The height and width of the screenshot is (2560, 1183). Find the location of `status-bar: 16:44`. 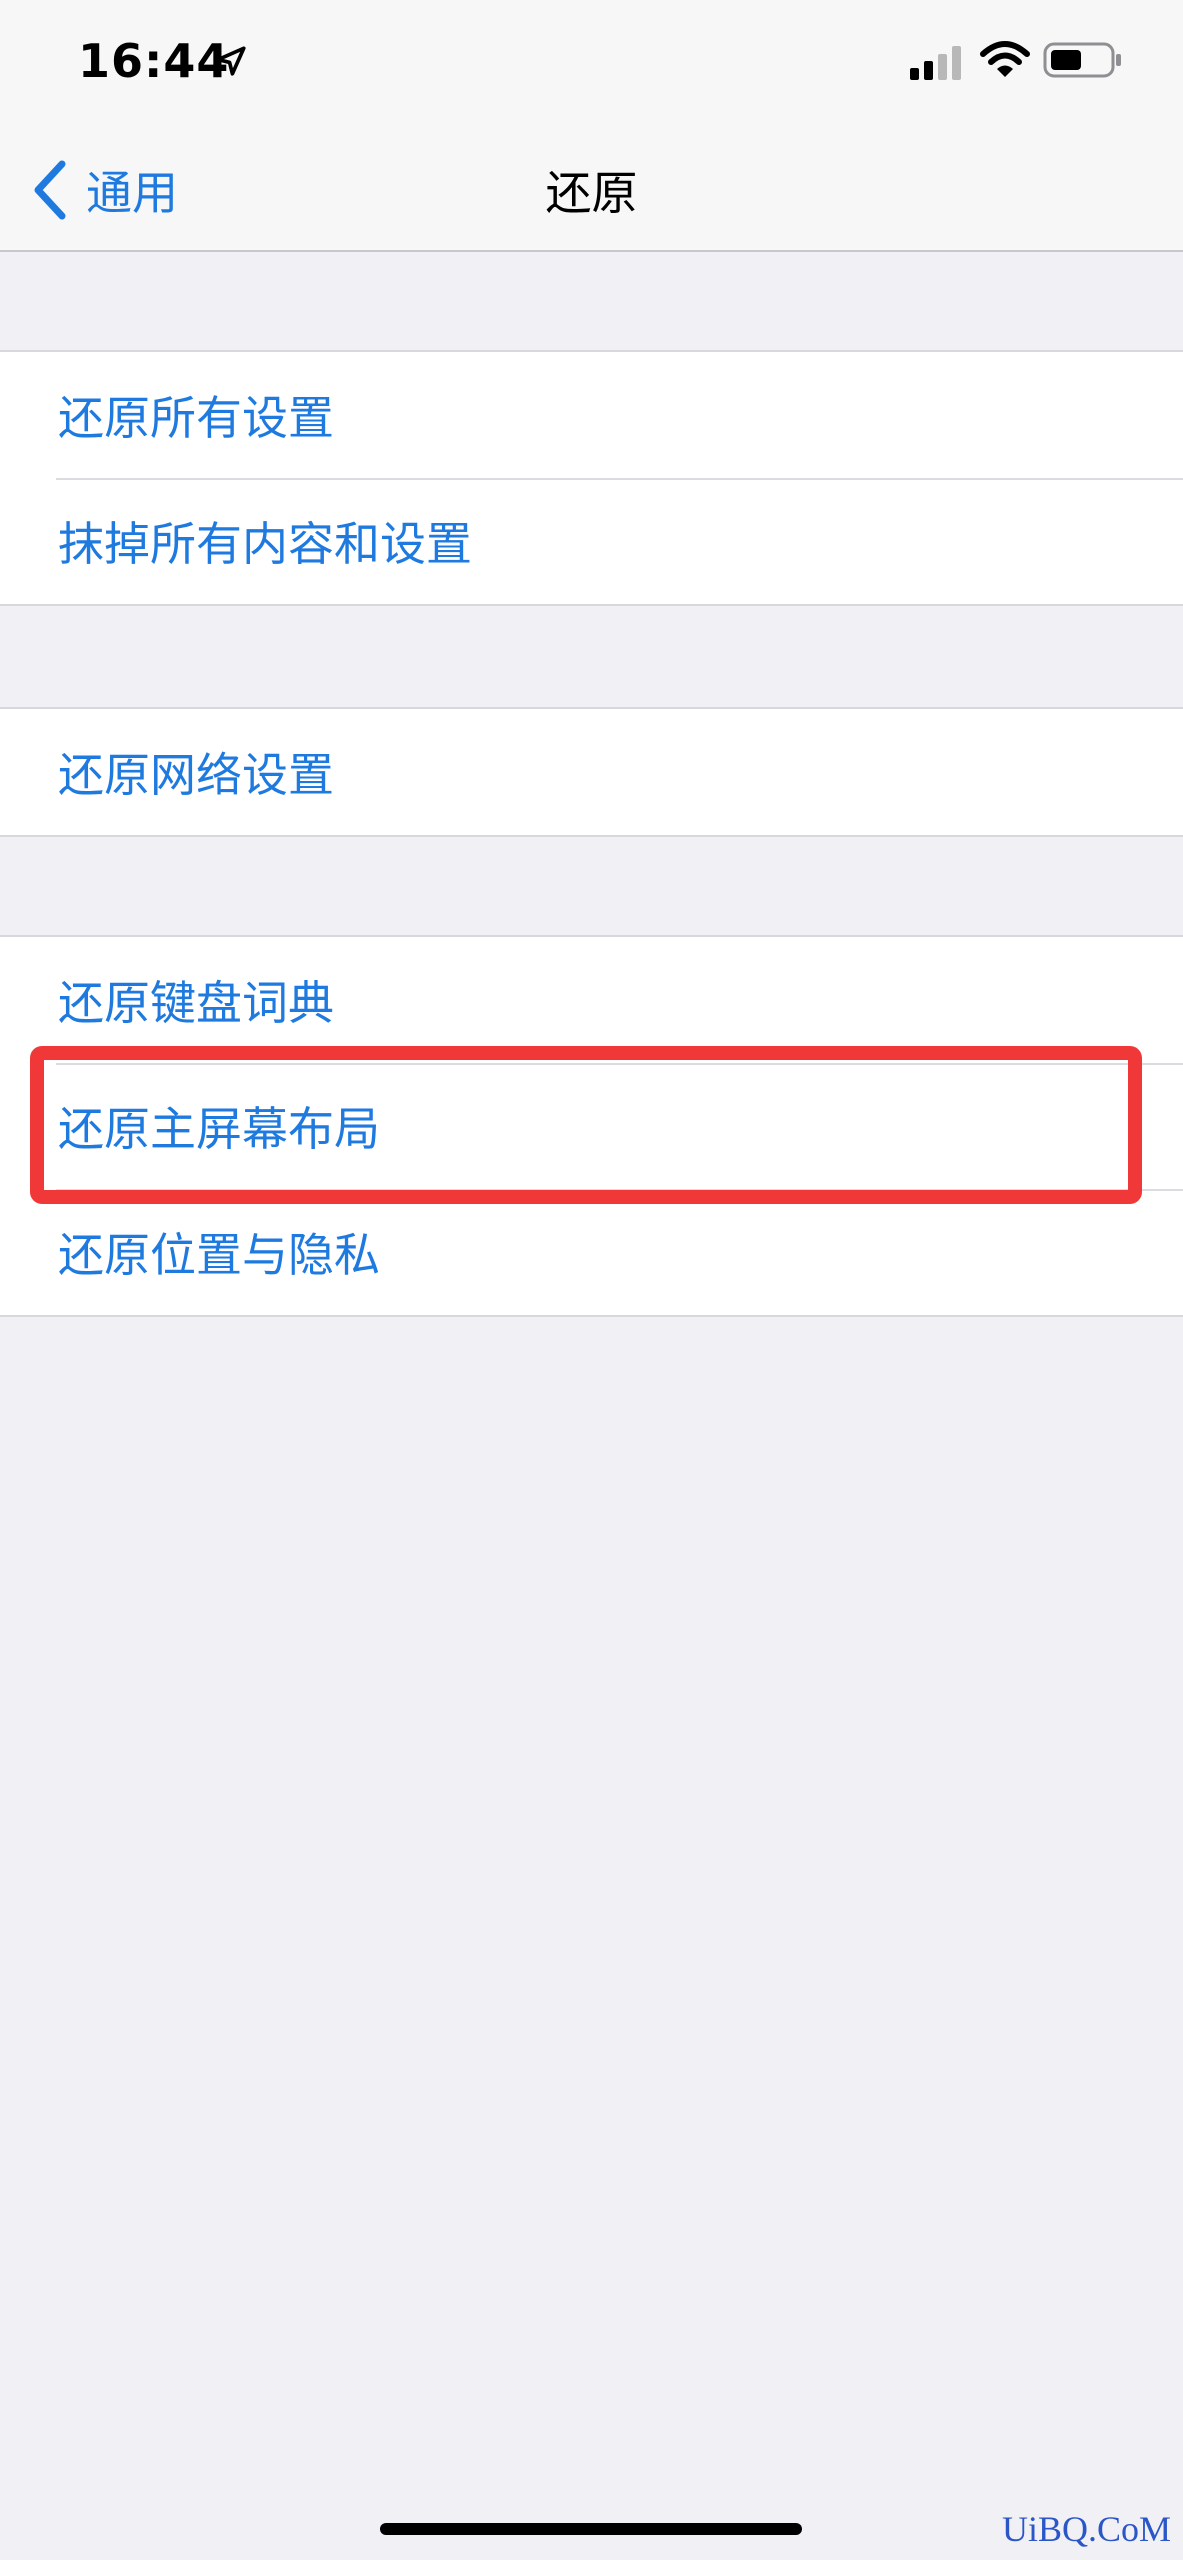

status-bar: 16:44 is located at coordinates (591, 65).